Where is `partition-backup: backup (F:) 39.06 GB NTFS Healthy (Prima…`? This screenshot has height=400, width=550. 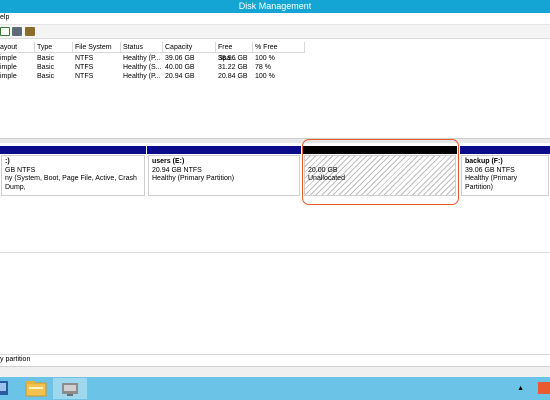 partition-backup: backup (F:) 39.06 GB NTFS Healthy (Prima… is located at coordinates (505, 171).